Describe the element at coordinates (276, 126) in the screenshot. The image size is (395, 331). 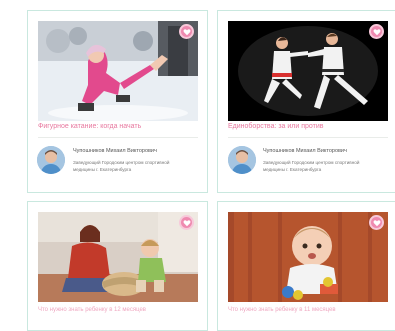
I see `article-title: Единоборства: за или против` at that location.